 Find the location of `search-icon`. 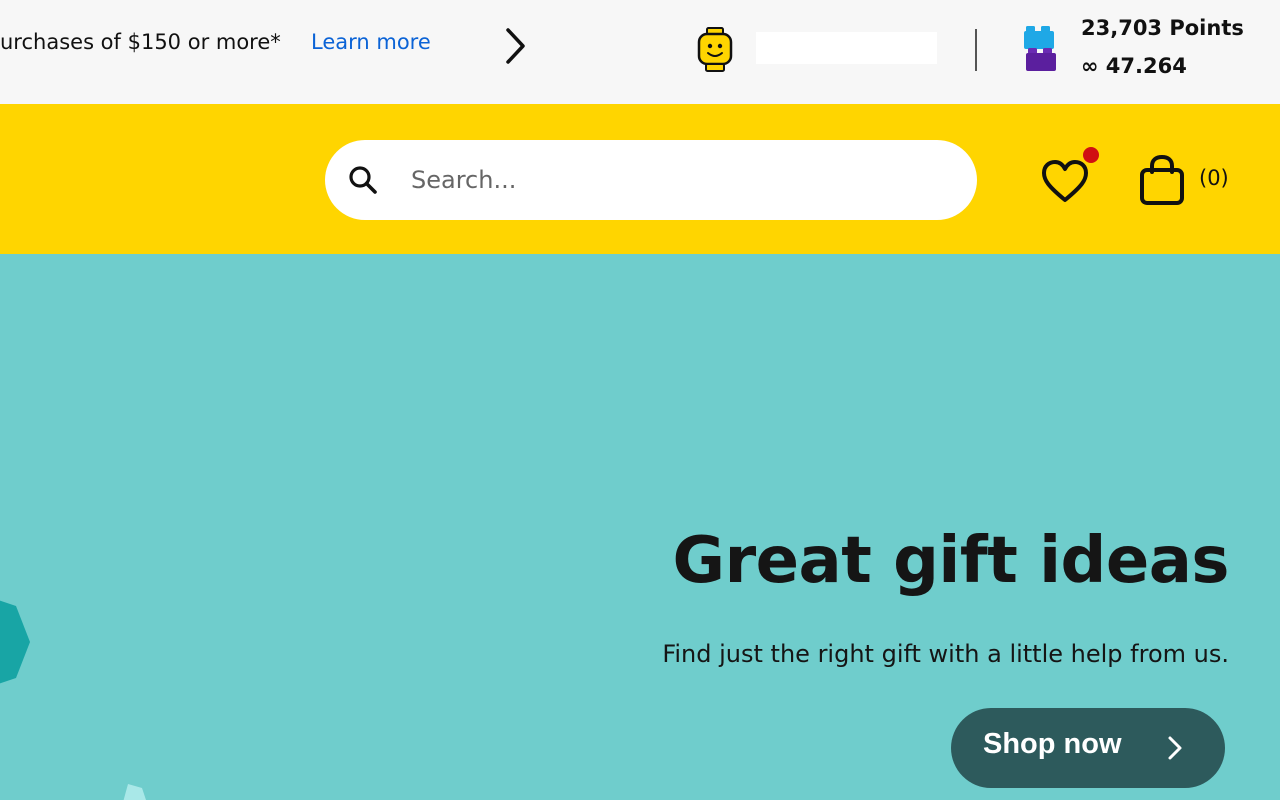

search-icon is located at coordinates (363, 180).